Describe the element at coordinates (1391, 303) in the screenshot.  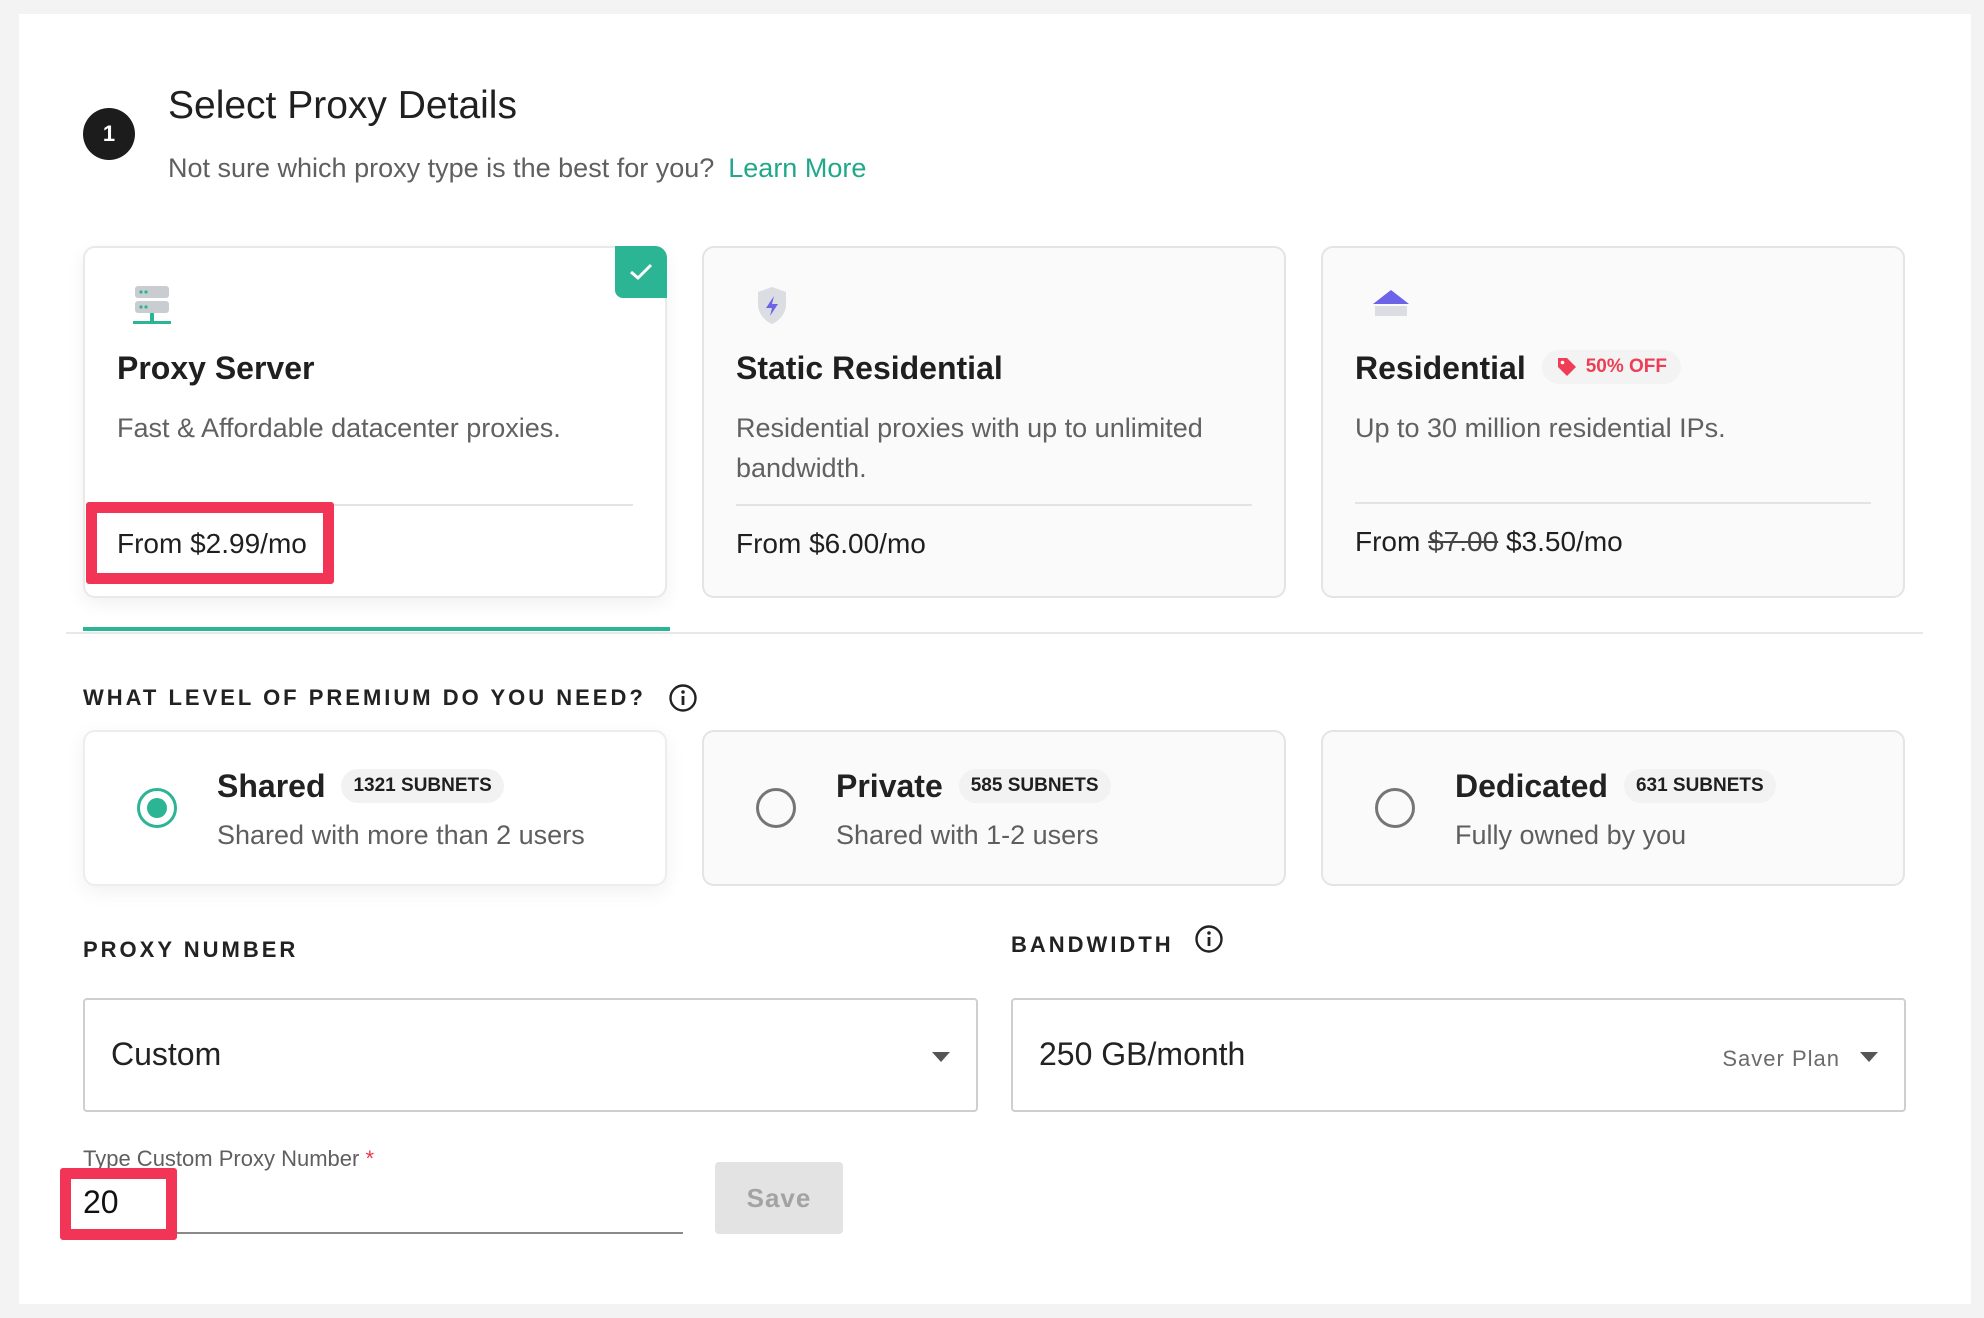
I see `house-icon` at that location.